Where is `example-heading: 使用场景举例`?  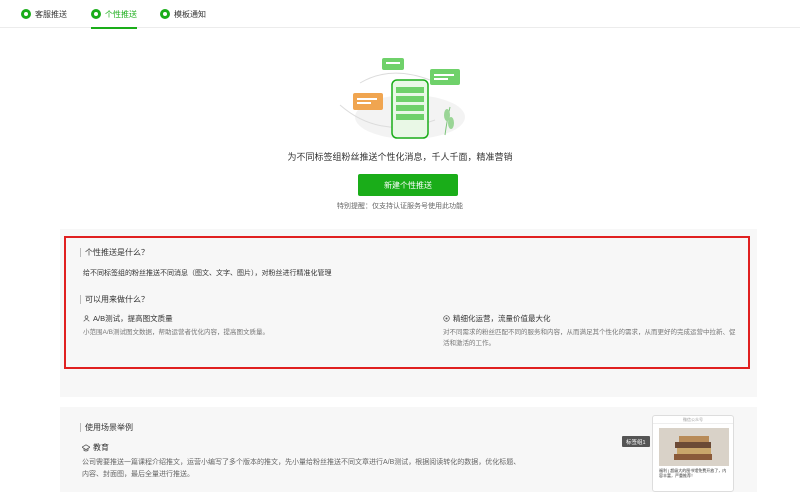 example-heading: 使用场景举例 is located at coordinates (106, 427).